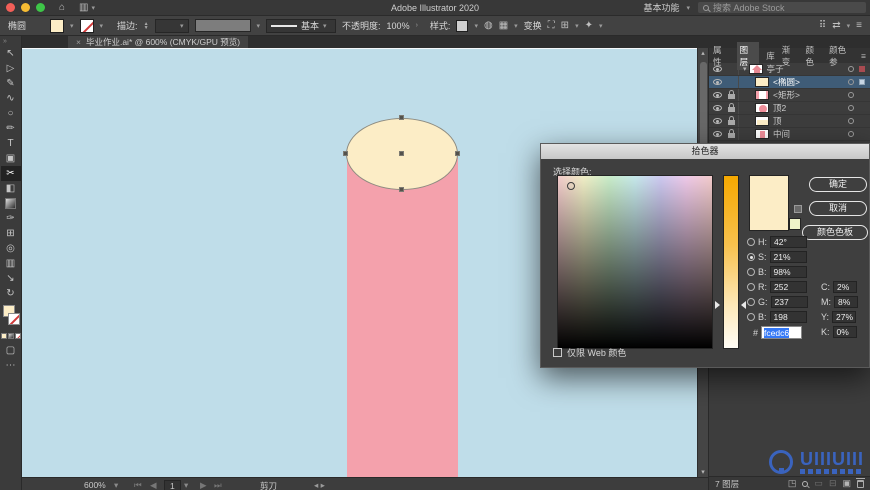  Describe the element at coordinates (775, 69) in the screenshot. I see `layer-name: 亭子` at that location.